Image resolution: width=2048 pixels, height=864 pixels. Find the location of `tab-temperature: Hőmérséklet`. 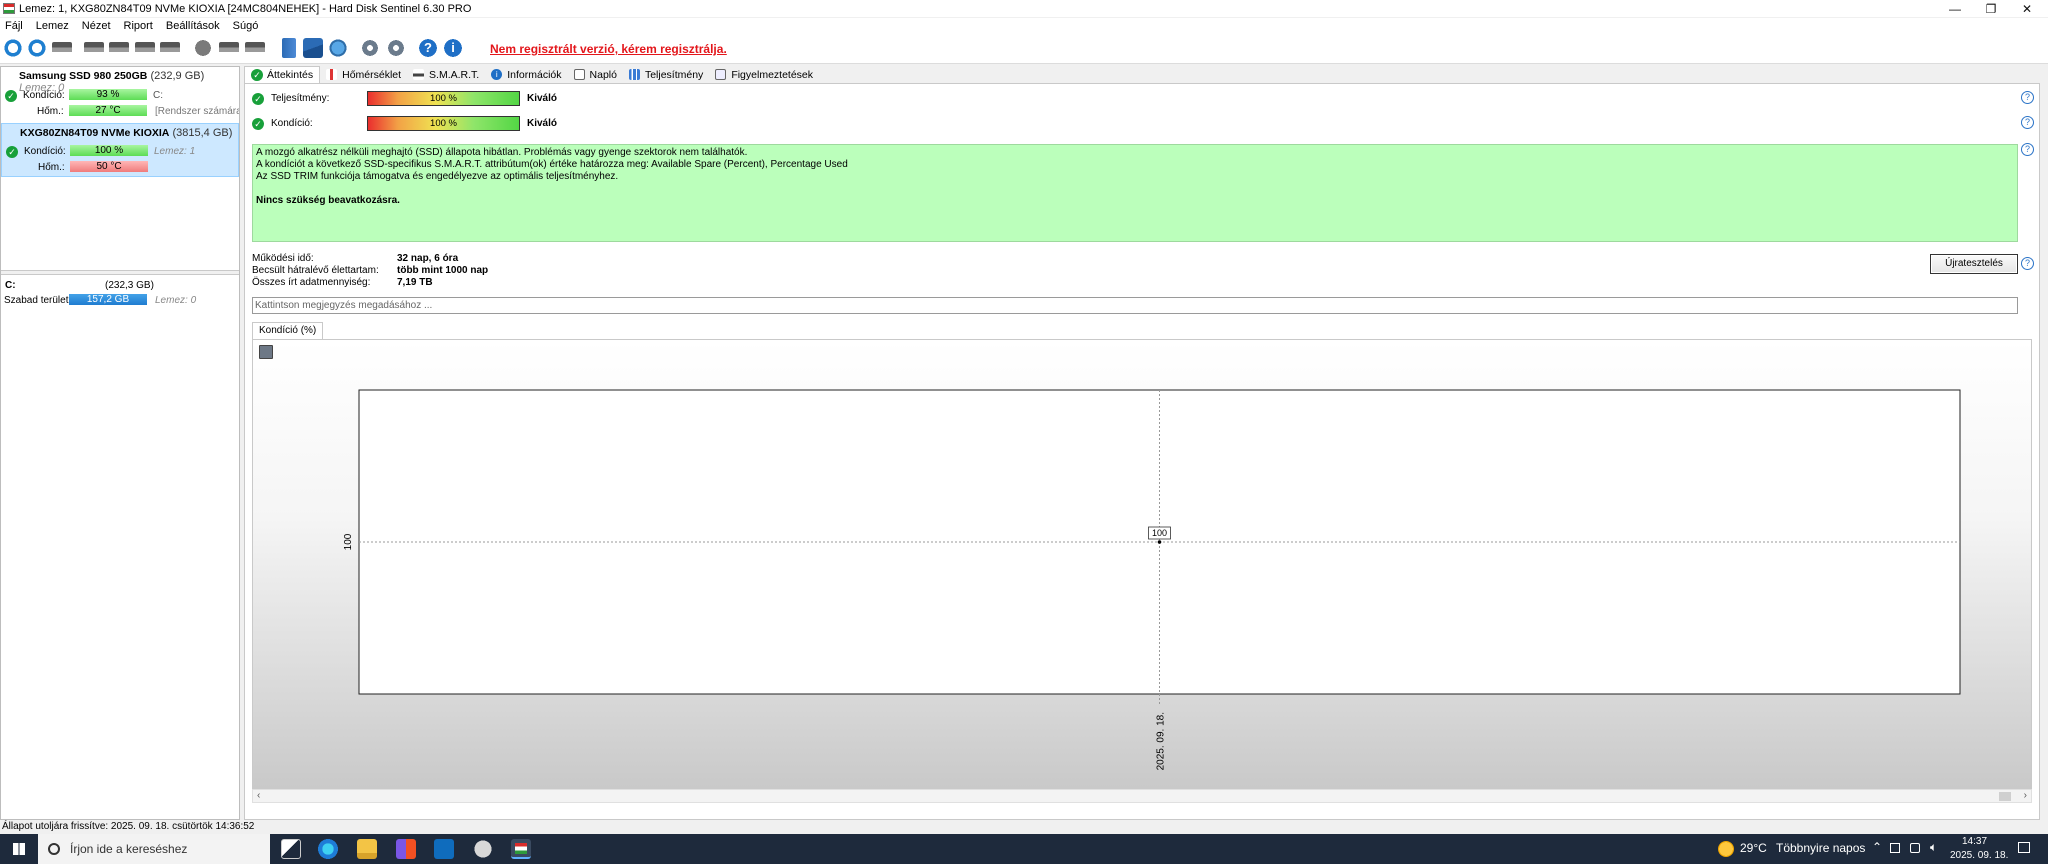

tab-temperature: Hőmérséklet is located at coordinates (363, 74).